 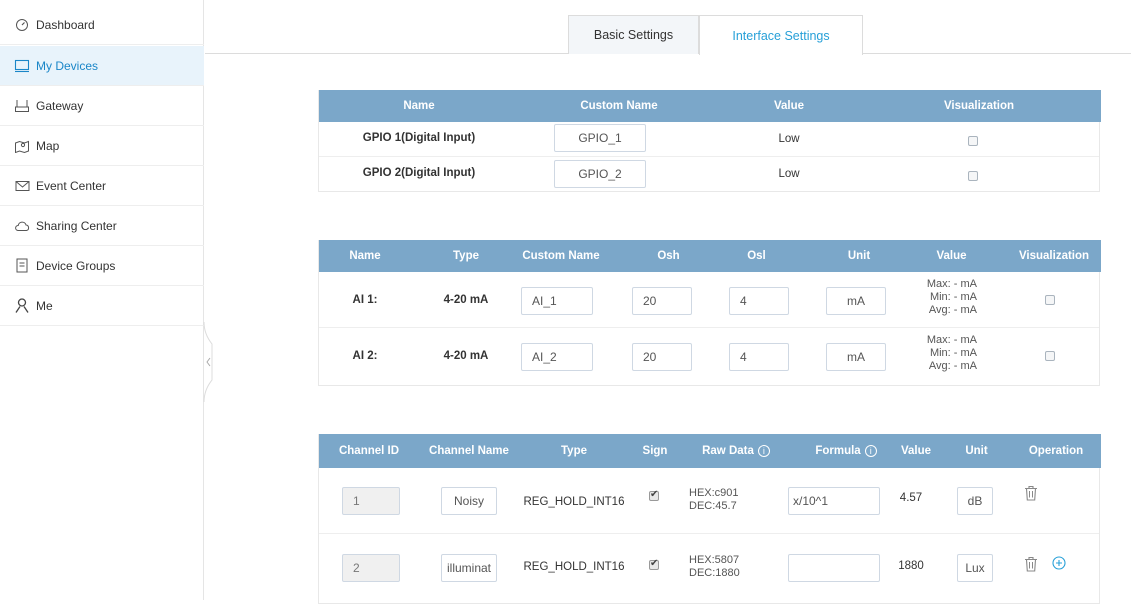 I want to click on column-header: Channel ID, so click(x=369, y=451).